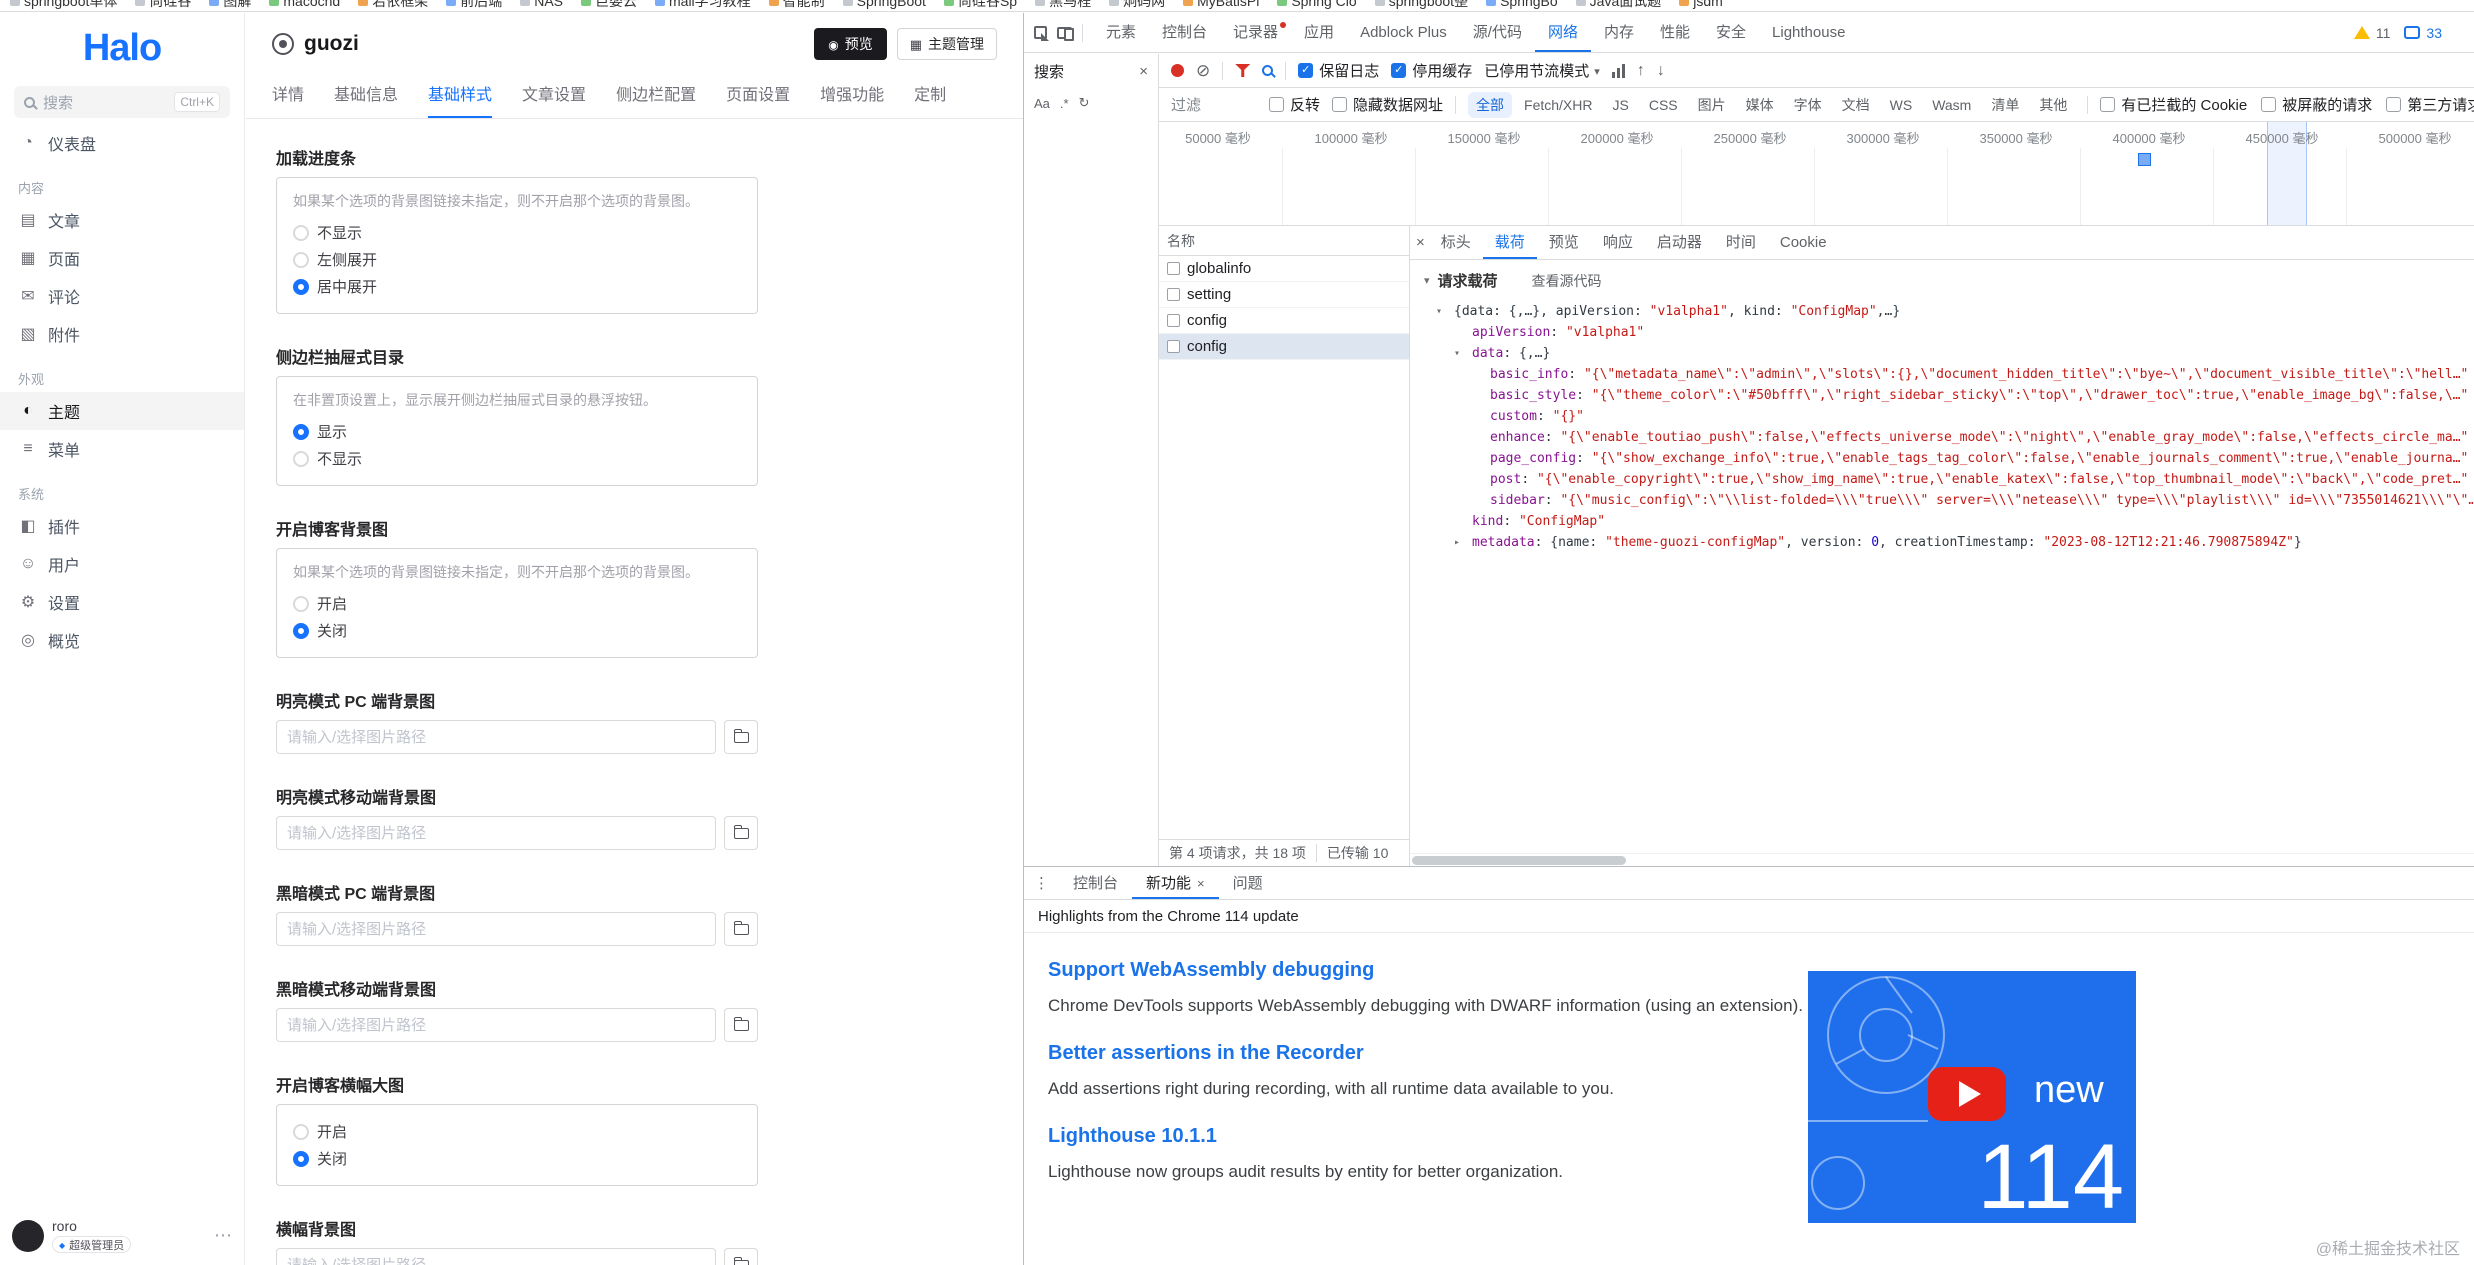 Image resolution: width=2474 pixels, height=1265 pixels. I want to click on regex-toggle: .*, so click(1064, 103).